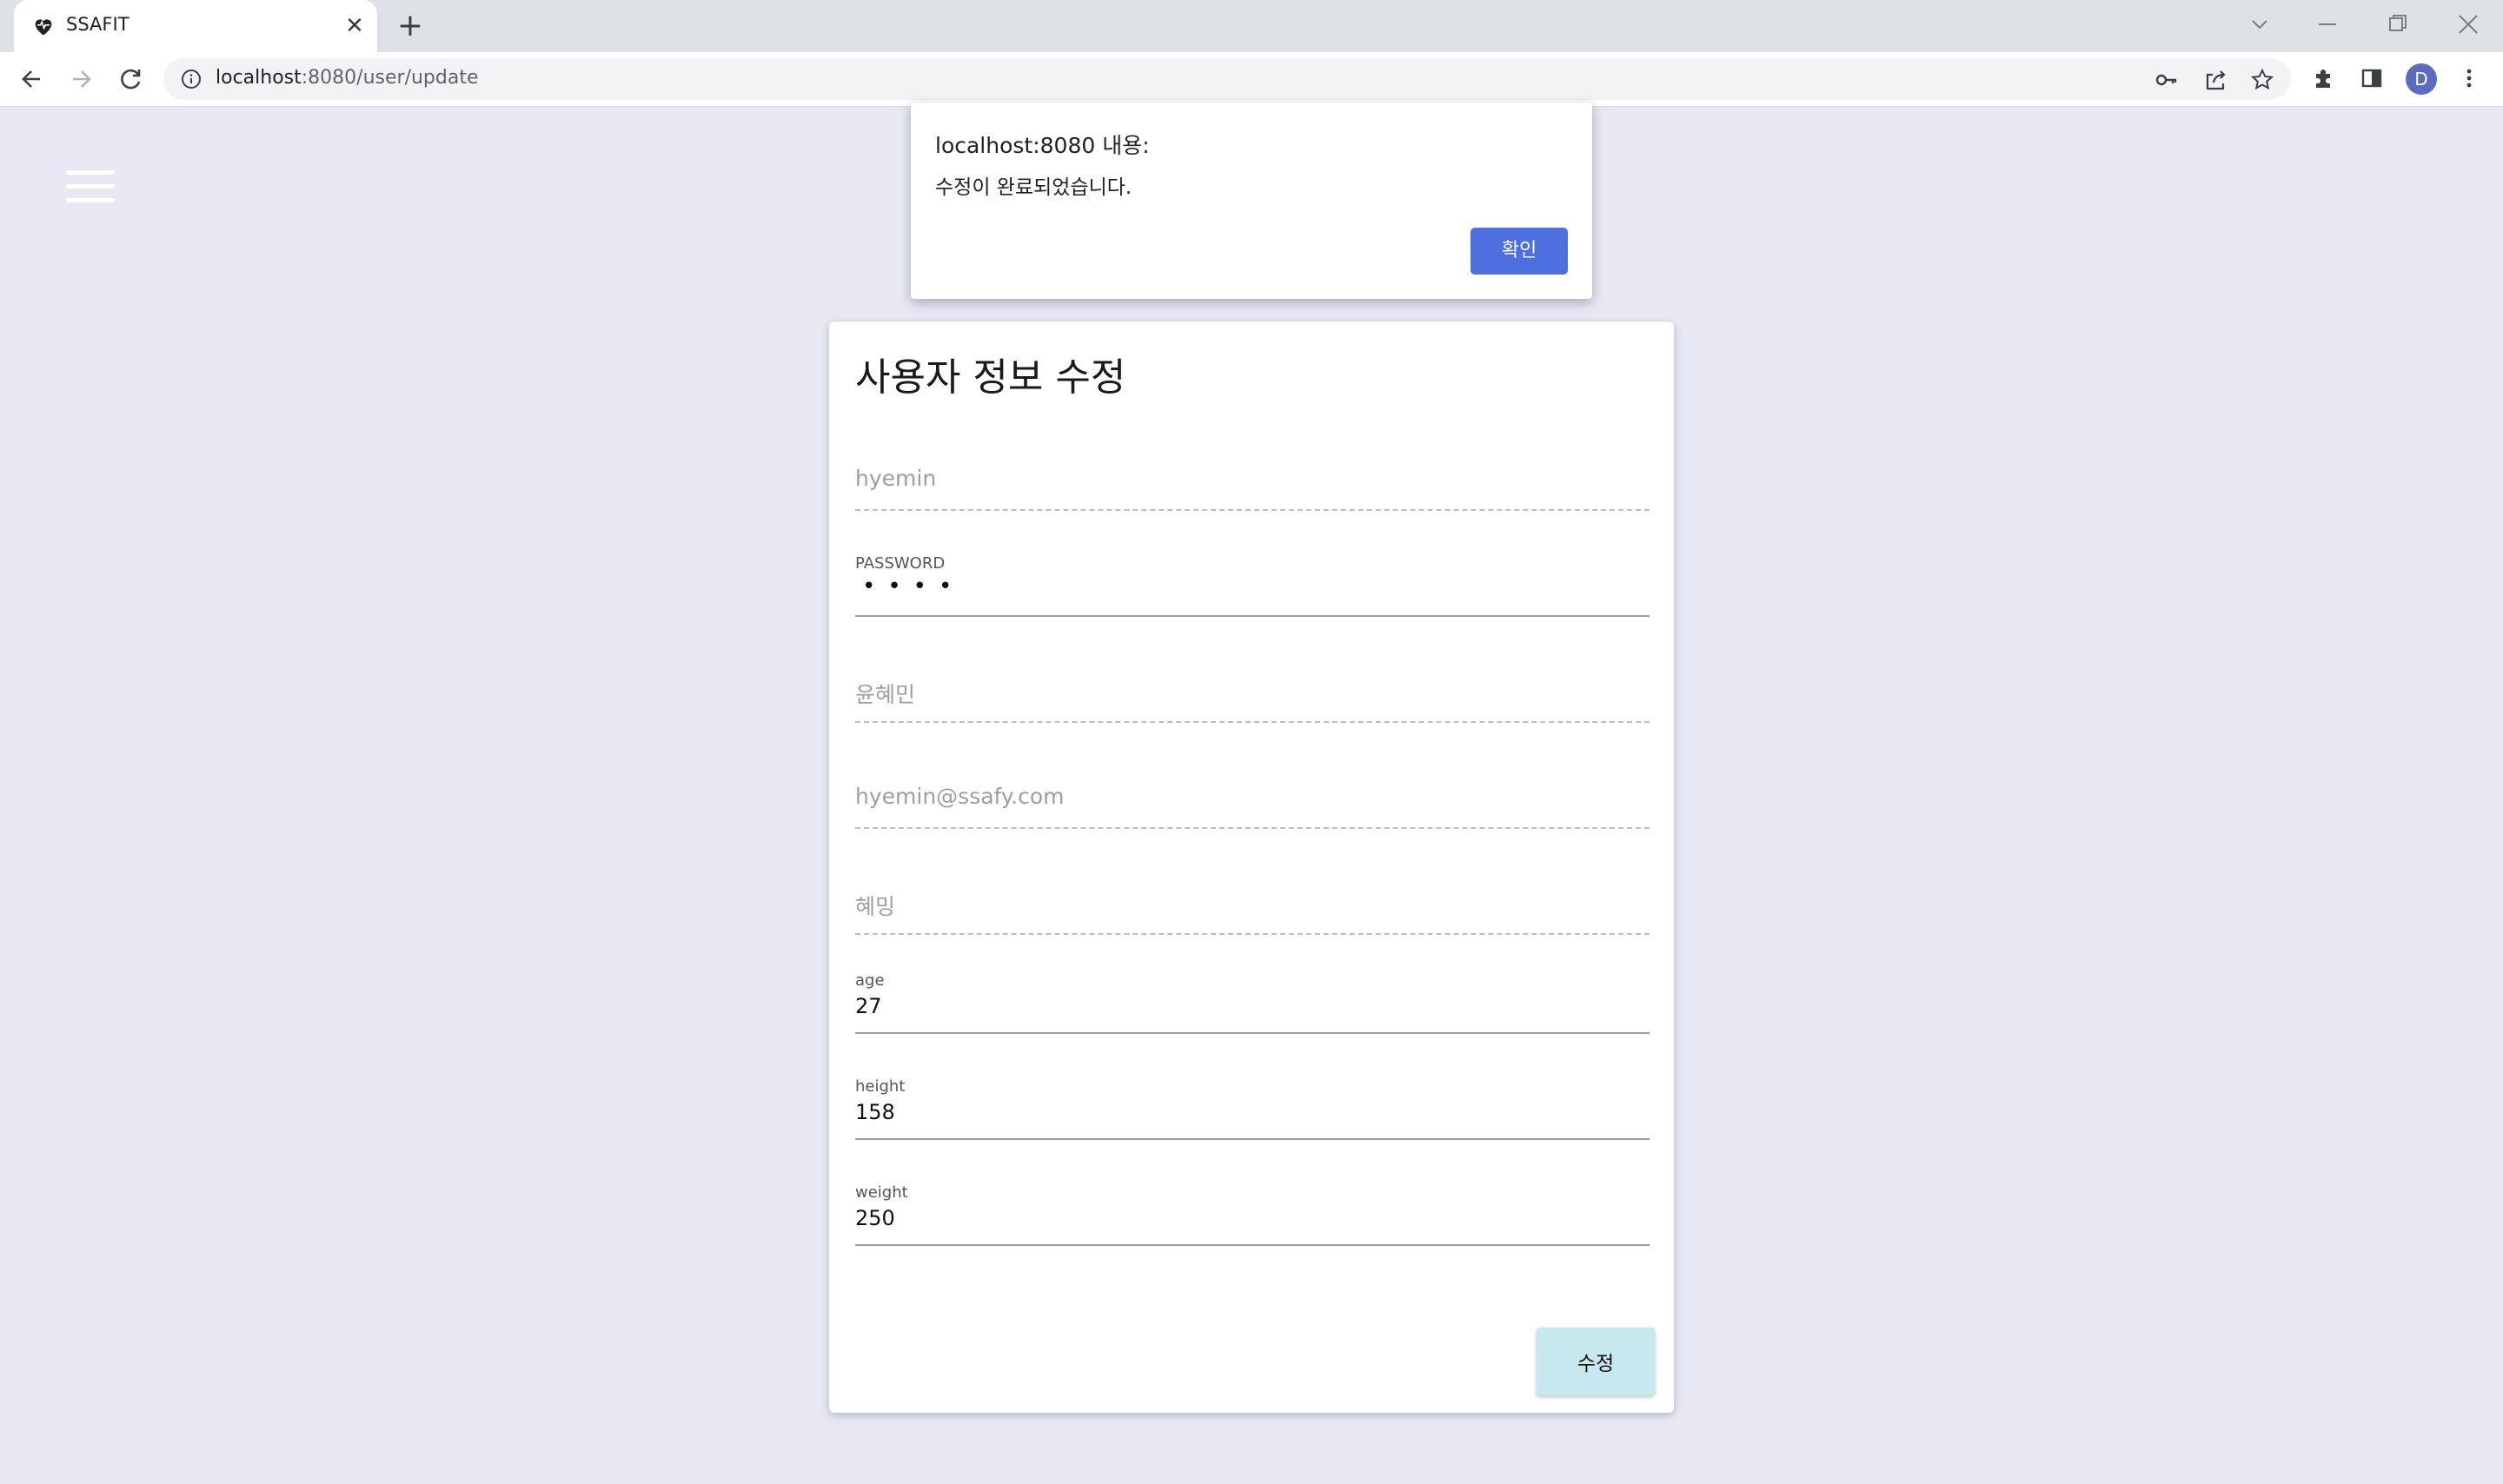 This screenshot has height=1484, width=2503. What do you see at coordinates (2421, 79) in the screenshot?
I see `profile-avatar: D` at bounding box center [2421, 79].